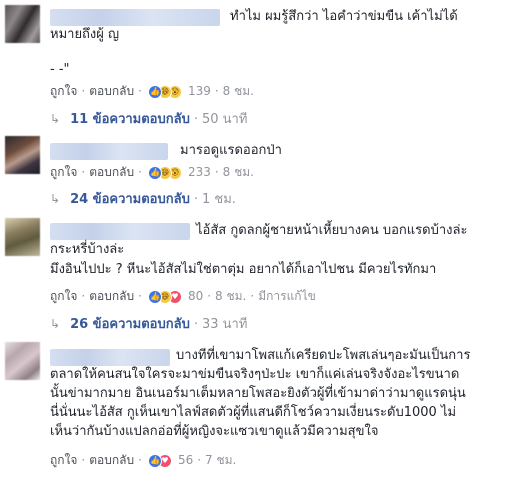 The width and height of the screenshot is (520, 479). I want to click on comment-actions: ถูกใจ · ตอบกลับ · 👍 😆 😮 233 · 8 ชม., so click(152, 172).